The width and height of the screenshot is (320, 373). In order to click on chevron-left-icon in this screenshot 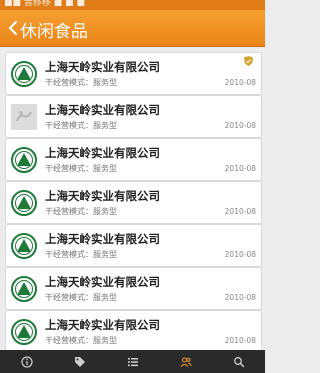, I will do `click(13, 28)`.